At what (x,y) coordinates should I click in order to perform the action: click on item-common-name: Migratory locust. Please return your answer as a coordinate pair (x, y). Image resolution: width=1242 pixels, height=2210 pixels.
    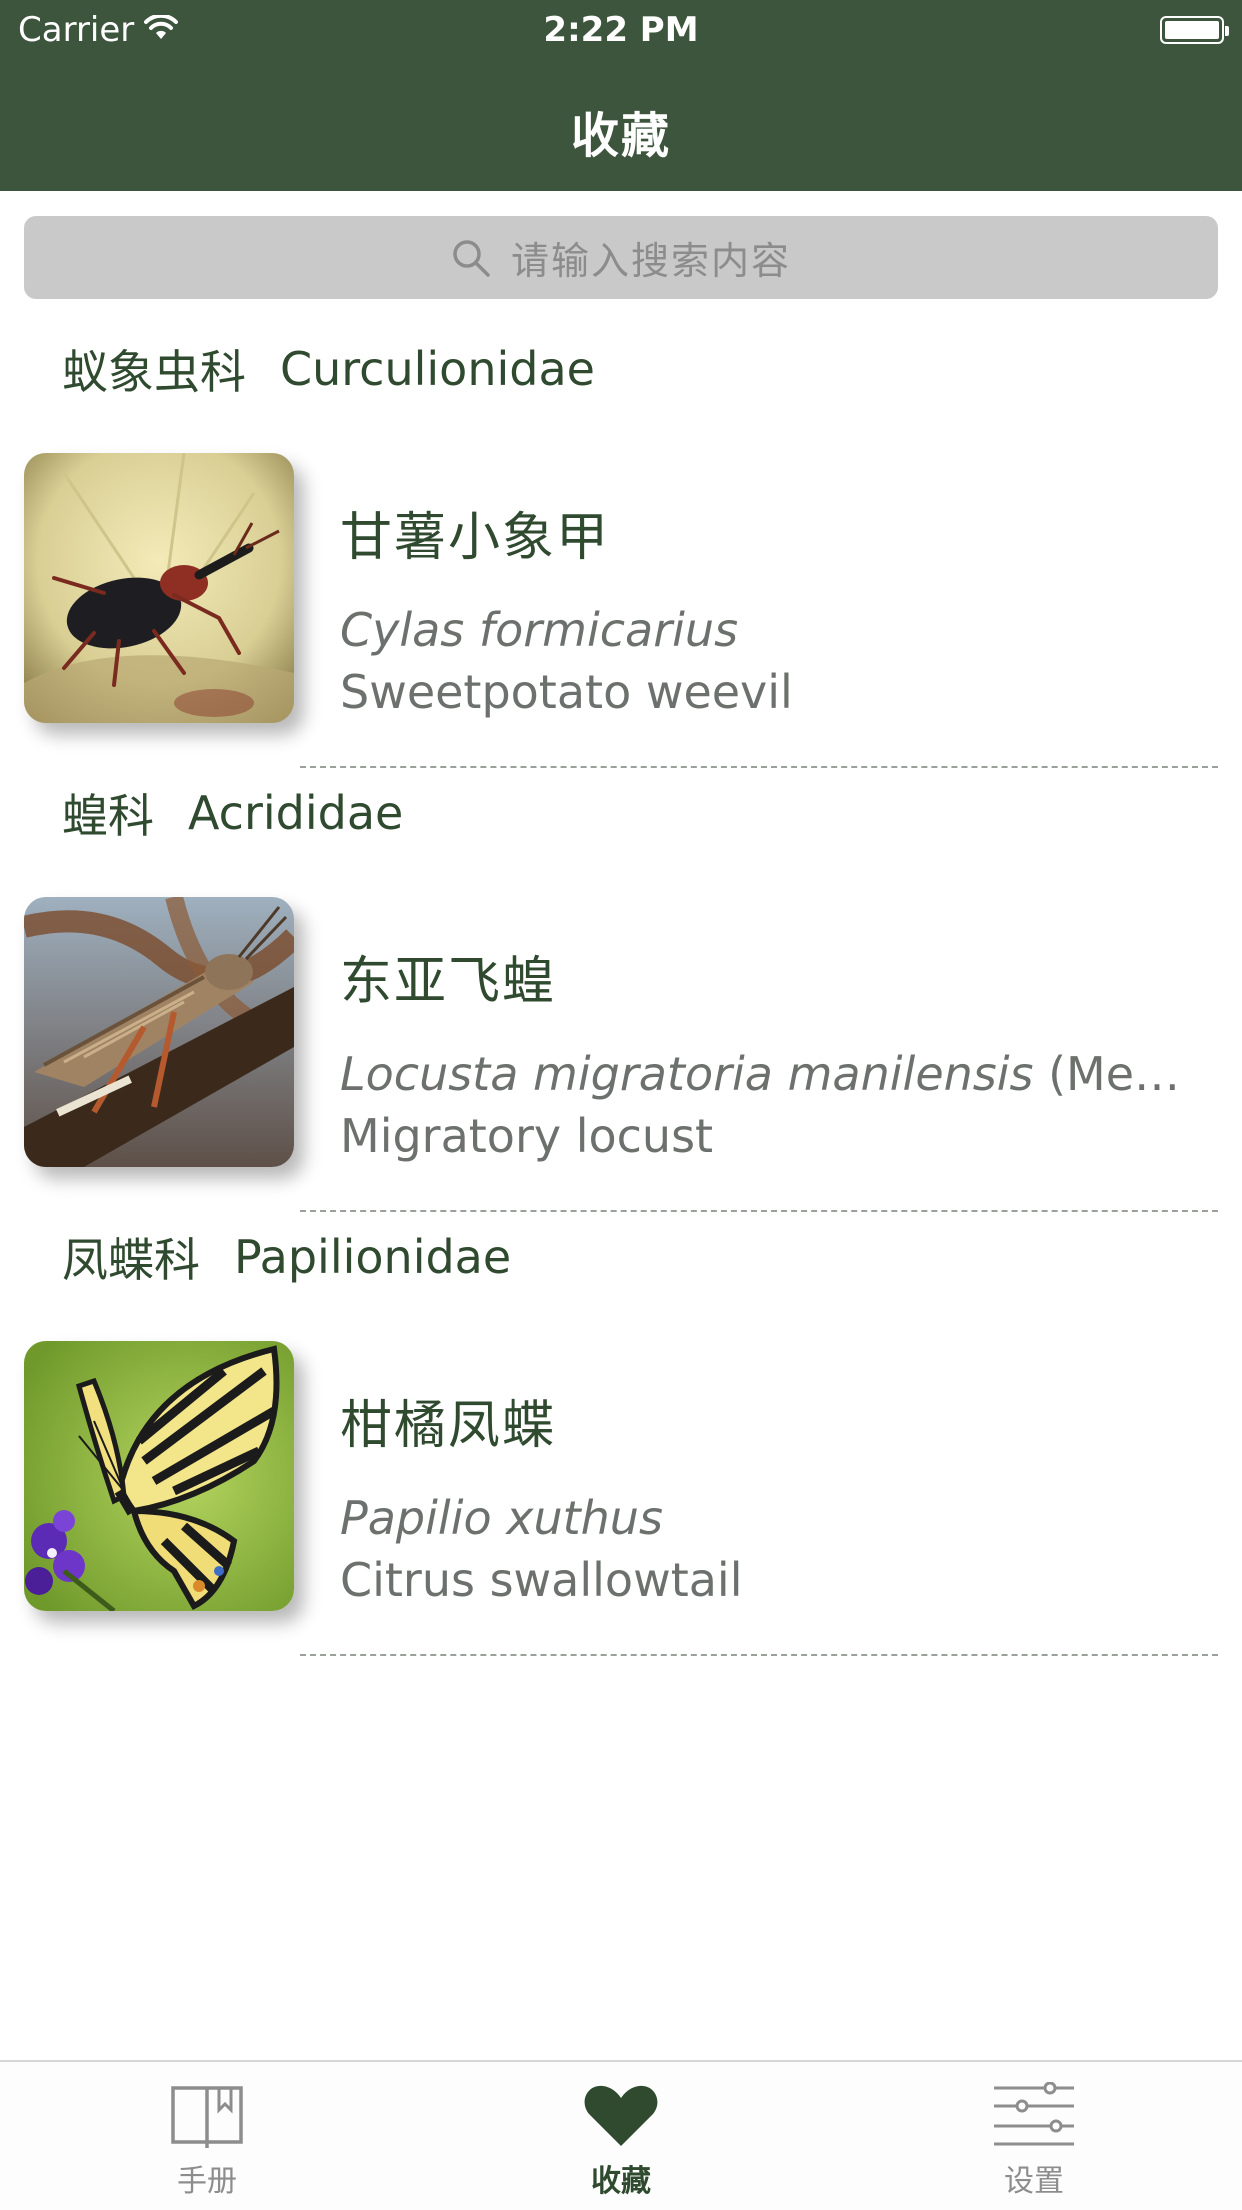
    Looking at the image, I should click on (527, 1136).